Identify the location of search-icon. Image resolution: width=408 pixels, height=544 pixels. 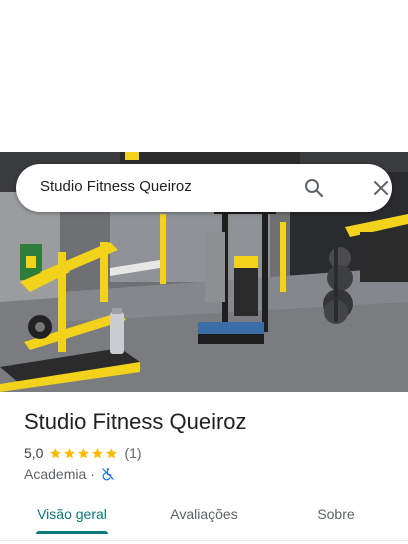
(314, 188).